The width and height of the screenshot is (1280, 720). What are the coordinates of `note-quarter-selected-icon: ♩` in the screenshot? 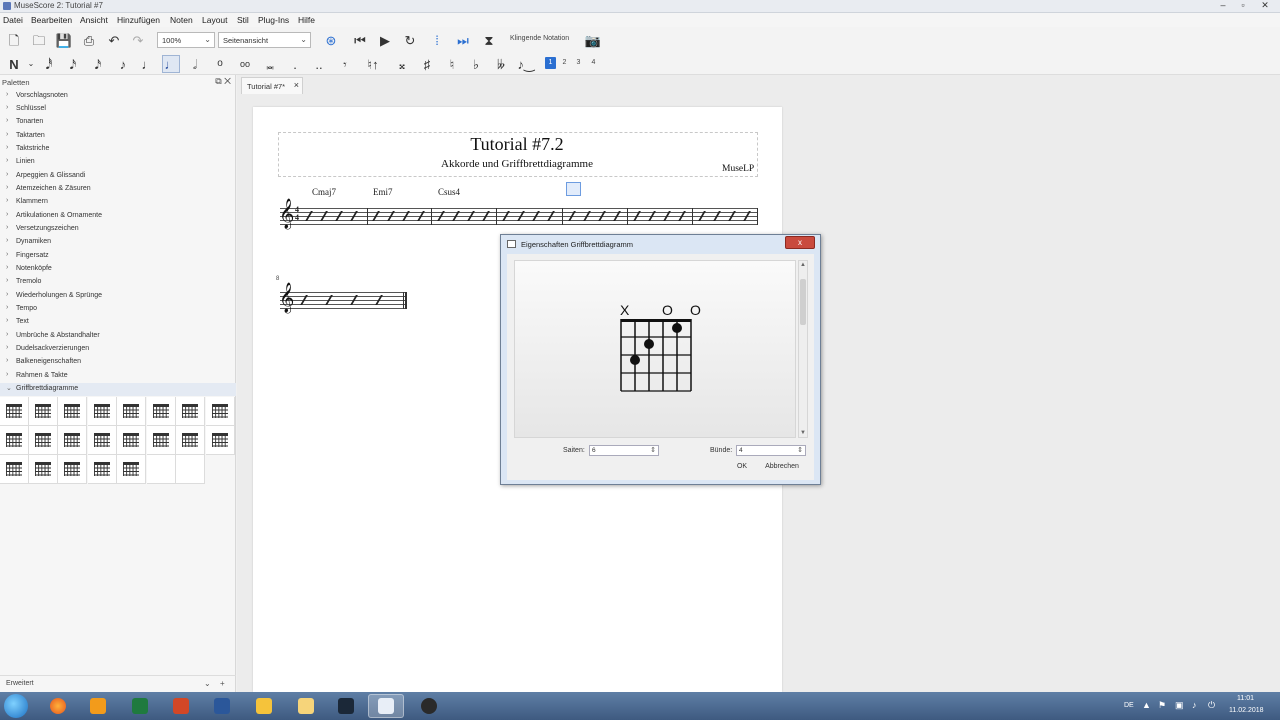 It's located at (171, 64).